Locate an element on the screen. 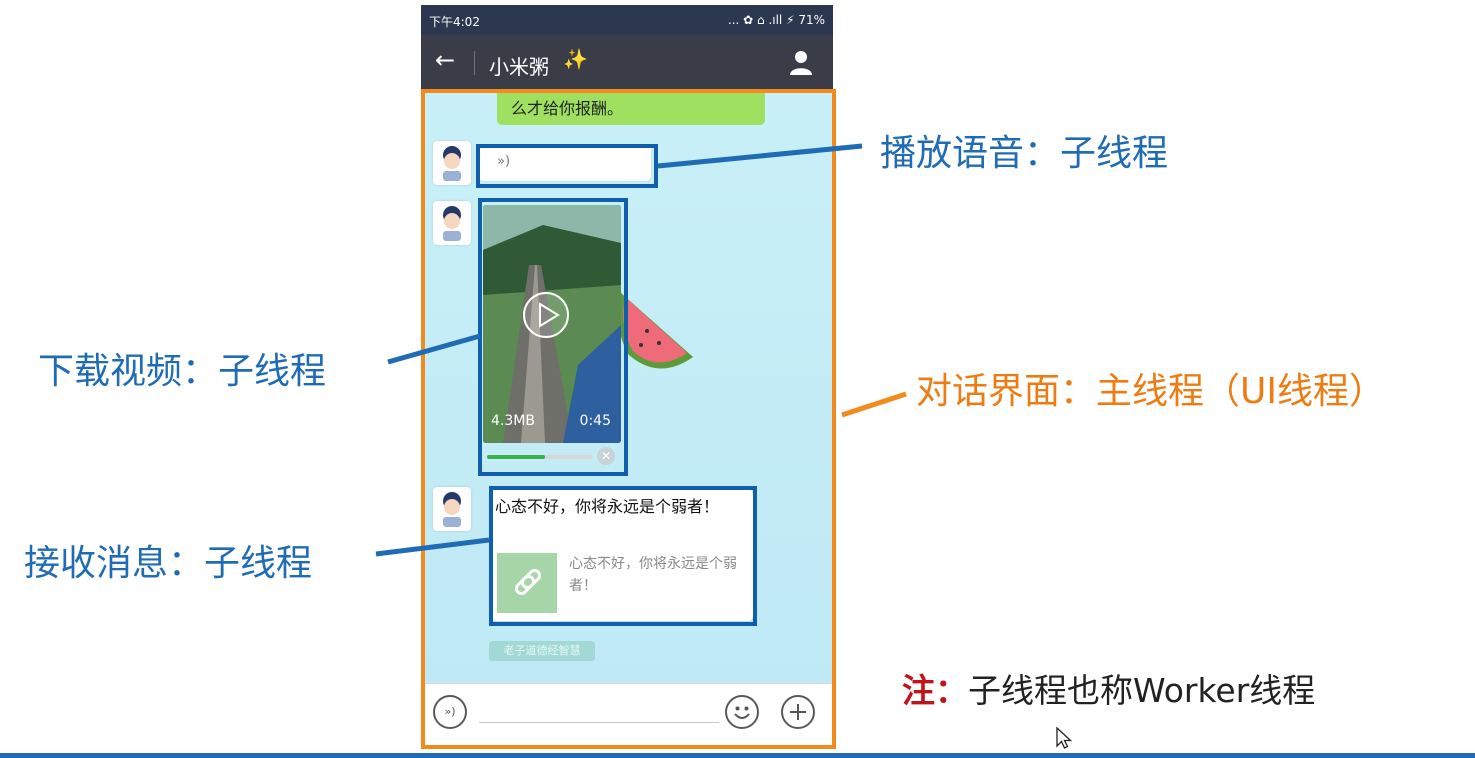 This screenshot has width=1475, height=758. note: 注：子线程也称Worker线程 is located at coordinates (1108, 688).